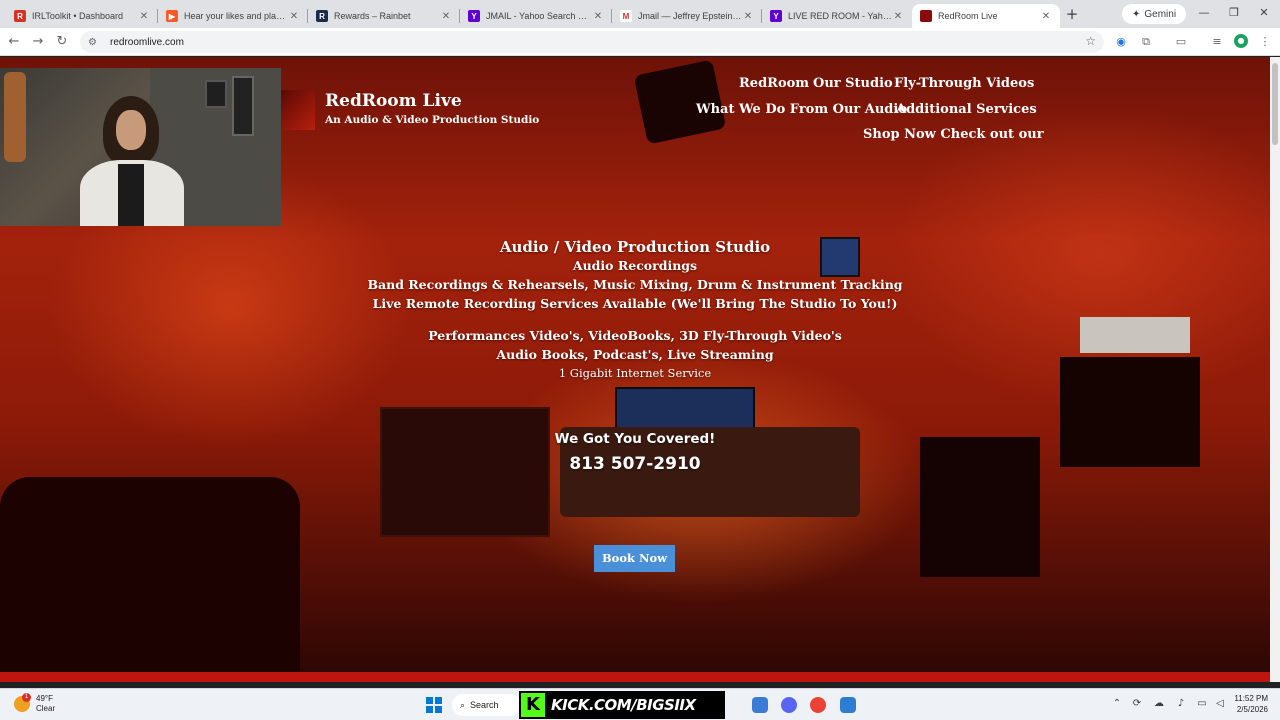 The image size is (1280, 720). What do you see at coordinates (1137, 703) in the screenshot?
I see `tray-sync-icon: ⟳` at bounding box center [1137, 703].